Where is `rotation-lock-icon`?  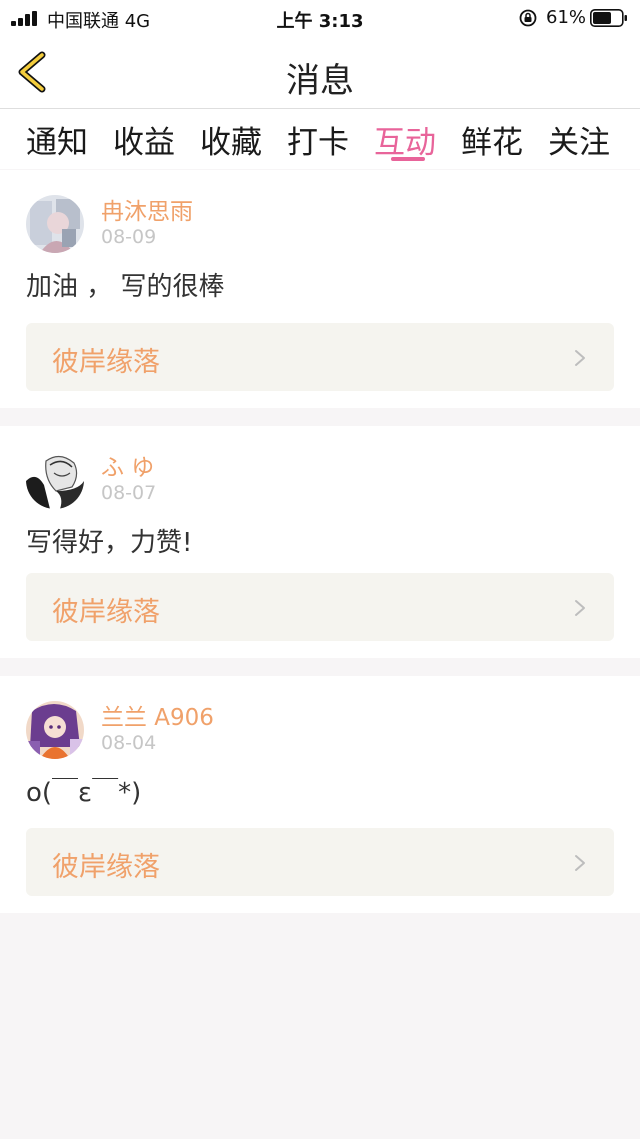
rotation-lock-icon is located at coordinates (528, 18).